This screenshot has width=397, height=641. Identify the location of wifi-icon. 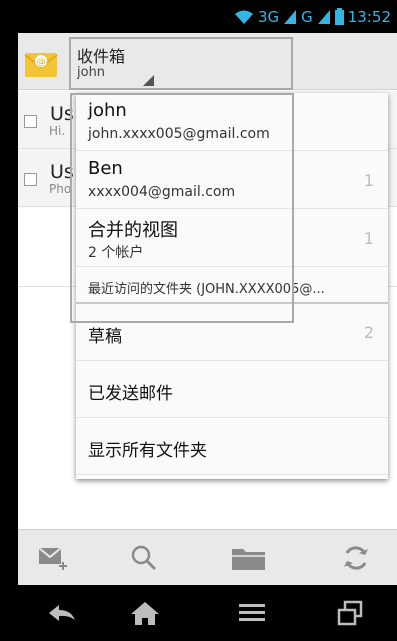
(244, 17).